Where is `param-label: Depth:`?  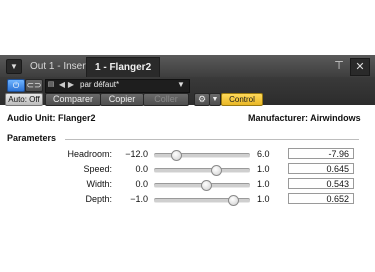
param-label: Depth: is located at coordinates (98, 199).